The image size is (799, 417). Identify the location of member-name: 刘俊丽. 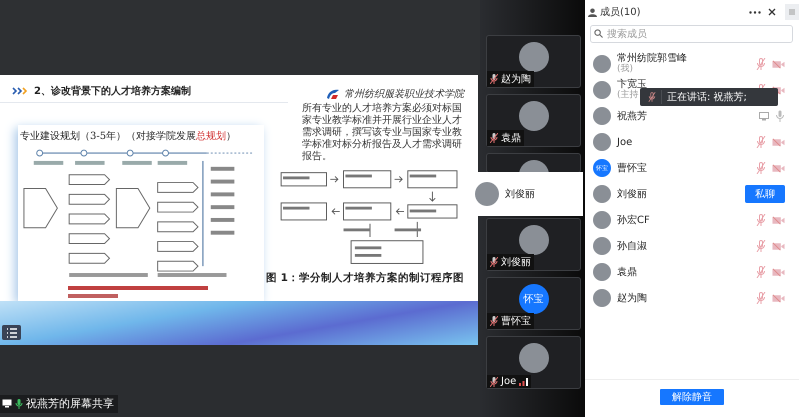
(632, 194).